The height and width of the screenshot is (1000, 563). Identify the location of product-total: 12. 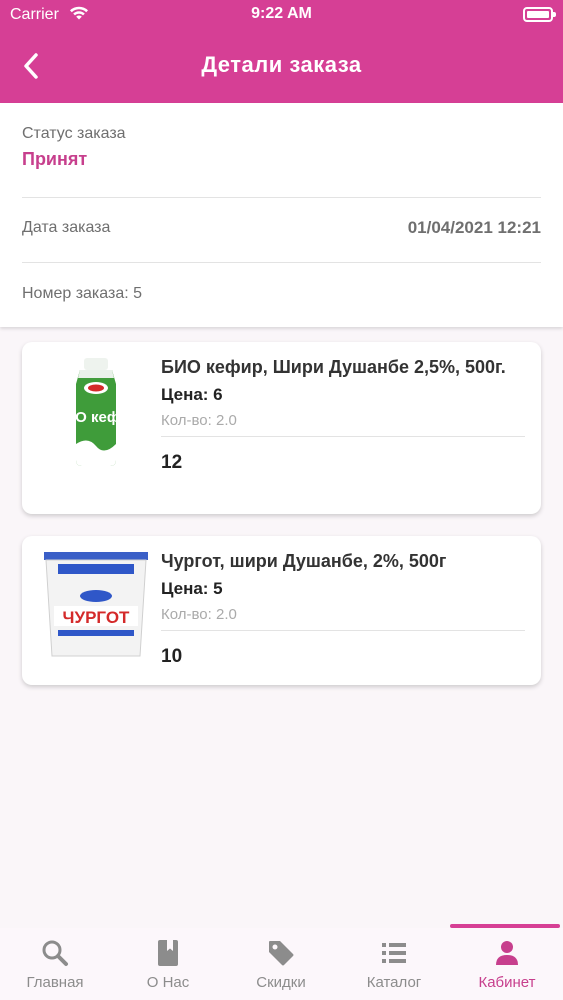
(172, 462).